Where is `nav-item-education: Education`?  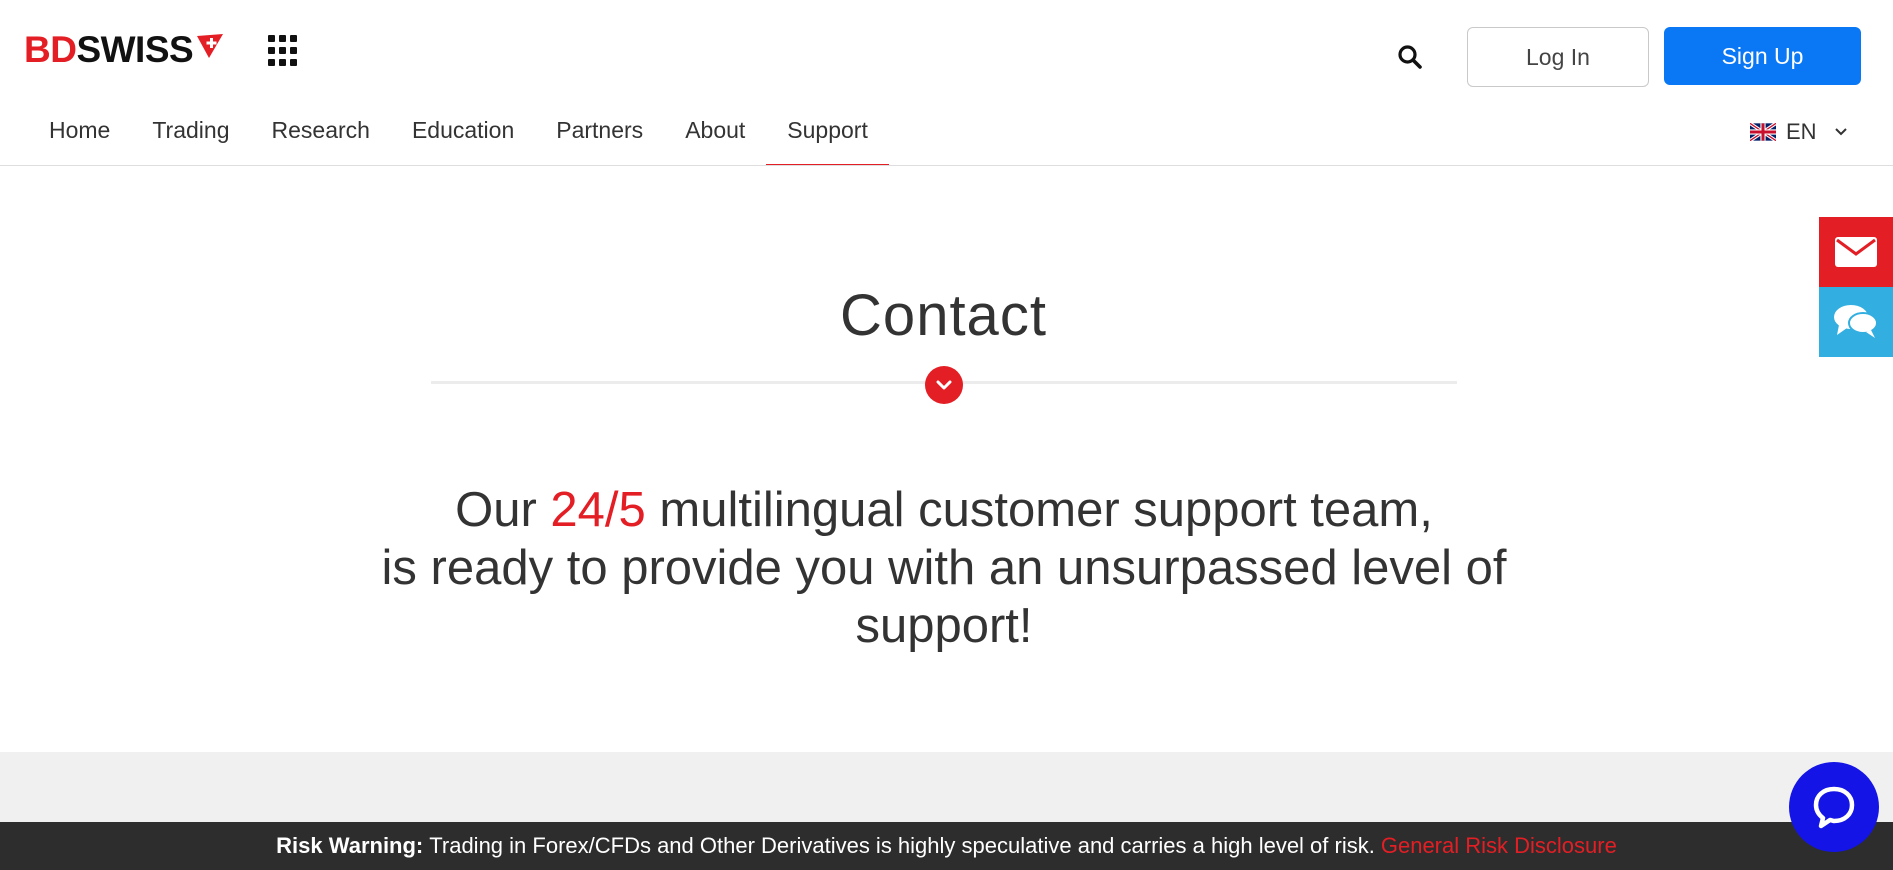
nav-item-education: Education is located at coordinates (463, 135).